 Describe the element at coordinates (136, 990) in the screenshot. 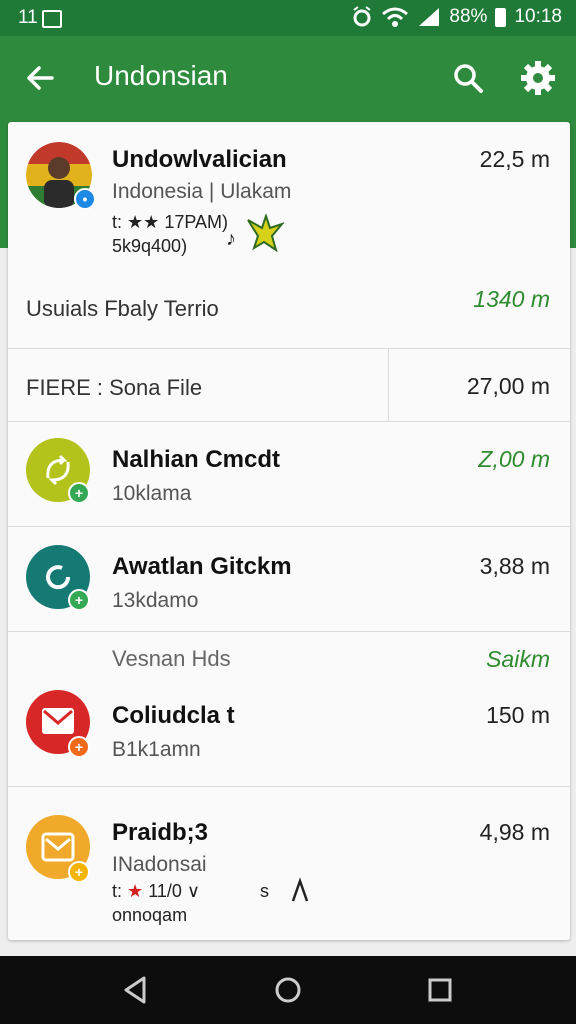

I see `back-triangle-icon` at that location.